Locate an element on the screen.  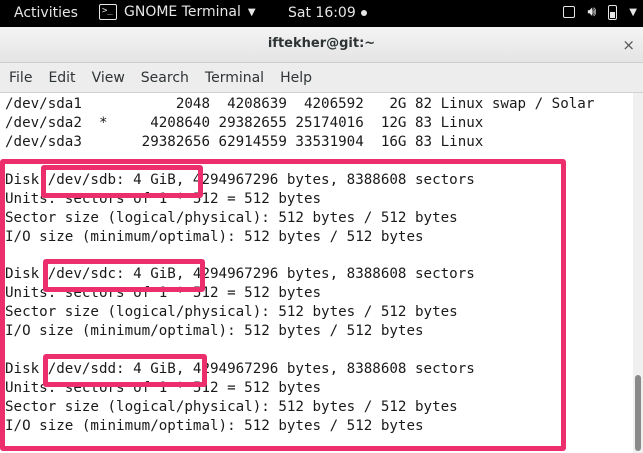
menu-bar: File Edit View Search Terminal Help is located at coordinates (321, 78).